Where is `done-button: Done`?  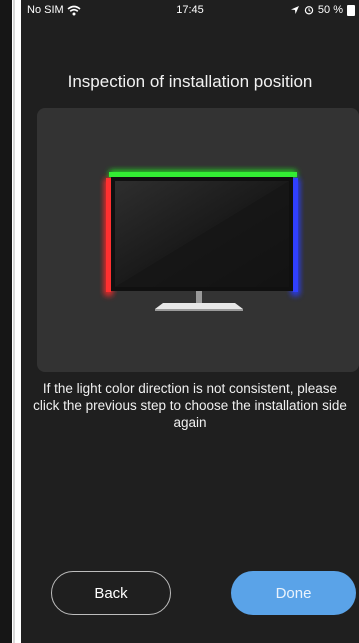
done-button: Done is located at coordinates (293, 593).